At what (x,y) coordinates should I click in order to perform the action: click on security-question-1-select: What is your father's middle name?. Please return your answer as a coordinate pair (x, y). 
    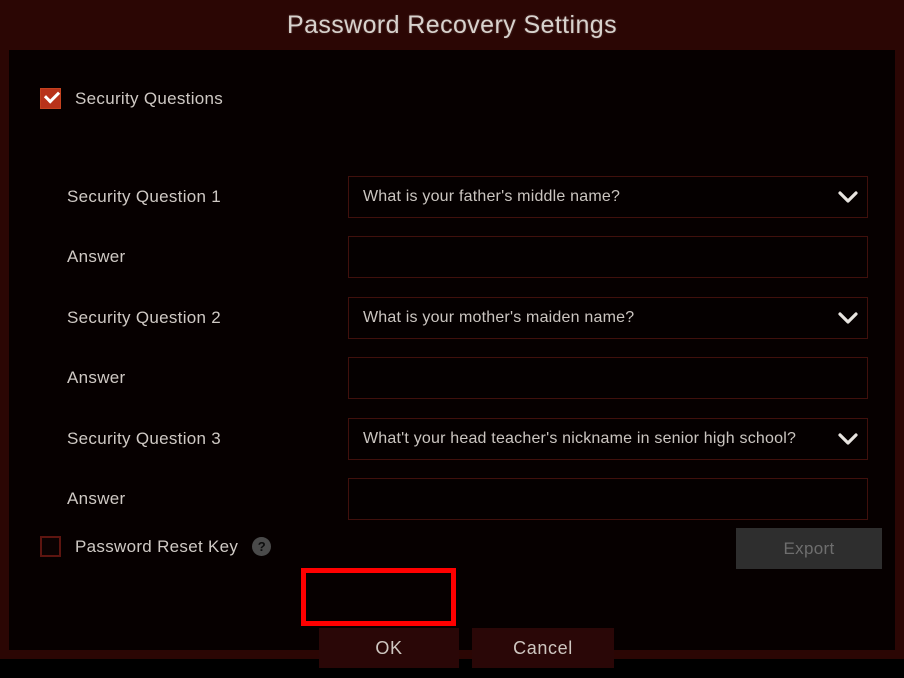
    Looking at the image, I should click on (608, 197).